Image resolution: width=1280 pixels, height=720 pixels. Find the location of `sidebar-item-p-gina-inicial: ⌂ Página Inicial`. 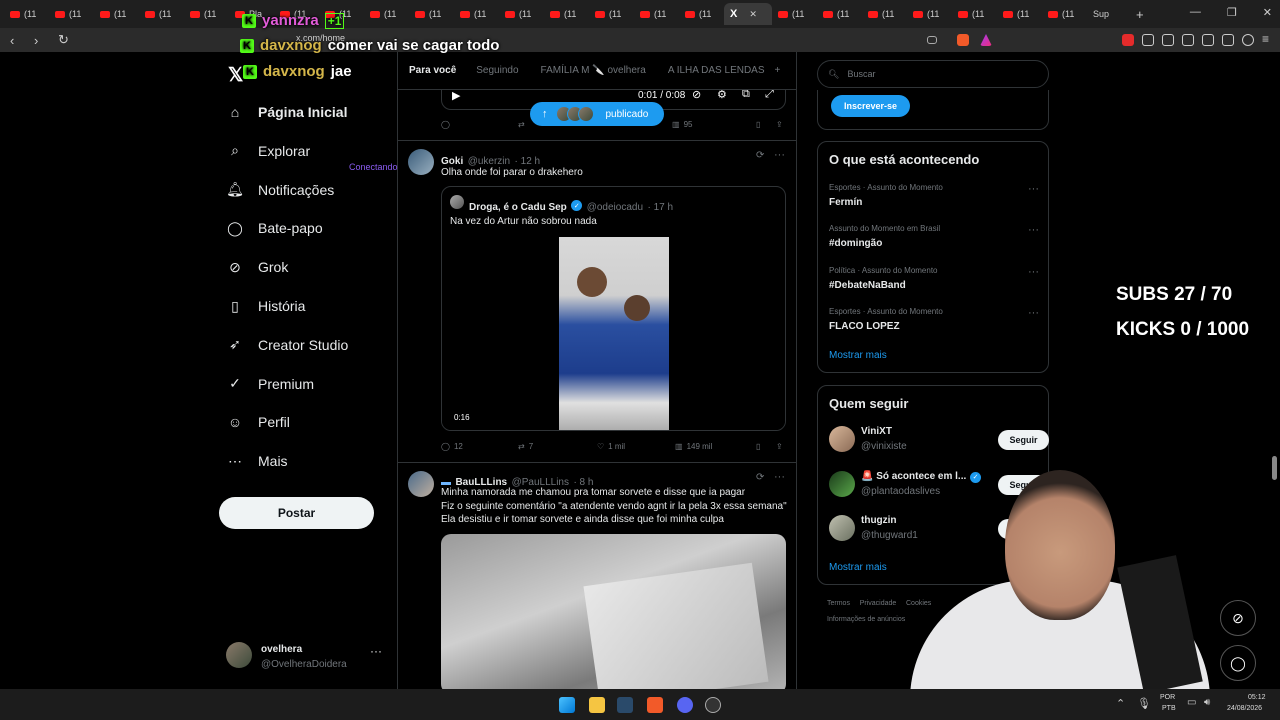

sidebar-item-p-gina-inicial: ⌂ Página Inicial is located at coordinates (287, 112).